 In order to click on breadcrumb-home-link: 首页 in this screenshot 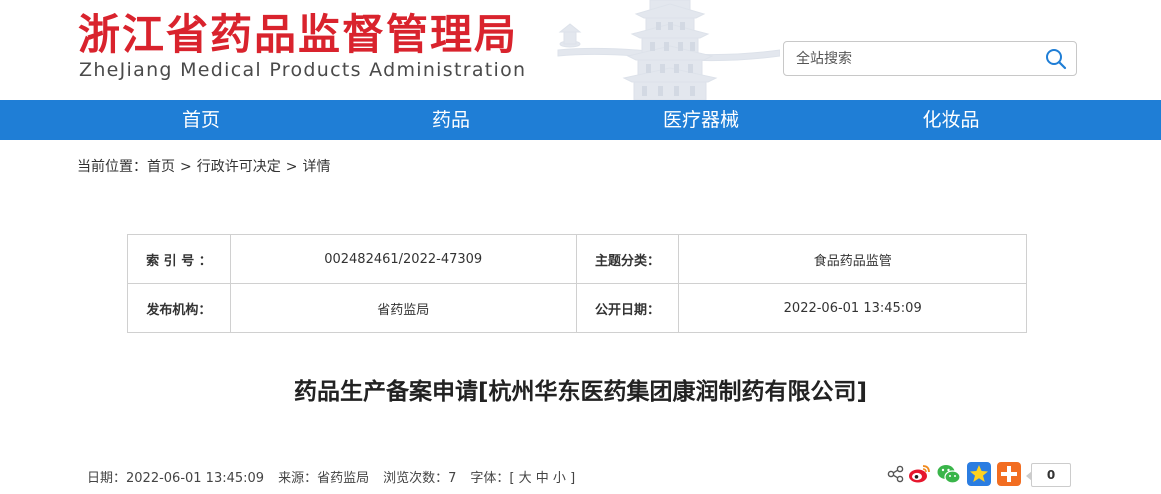, I will do `click(161, 167)`.